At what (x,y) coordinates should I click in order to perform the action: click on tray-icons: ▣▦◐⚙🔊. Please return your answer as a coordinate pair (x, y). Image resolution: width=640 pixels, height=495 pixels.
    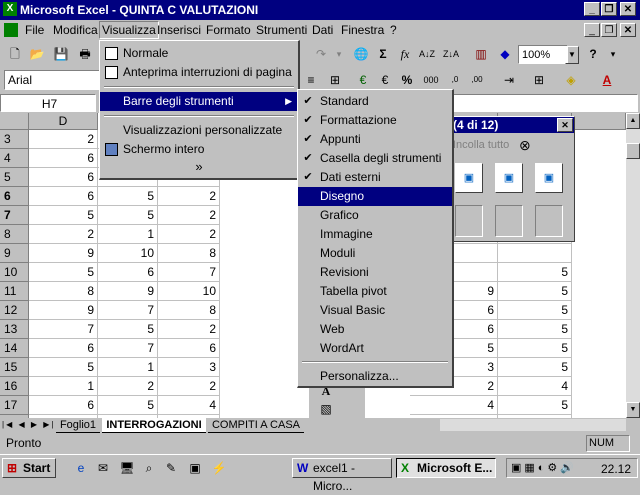
    Looking at the image, I should click on (544, 467).